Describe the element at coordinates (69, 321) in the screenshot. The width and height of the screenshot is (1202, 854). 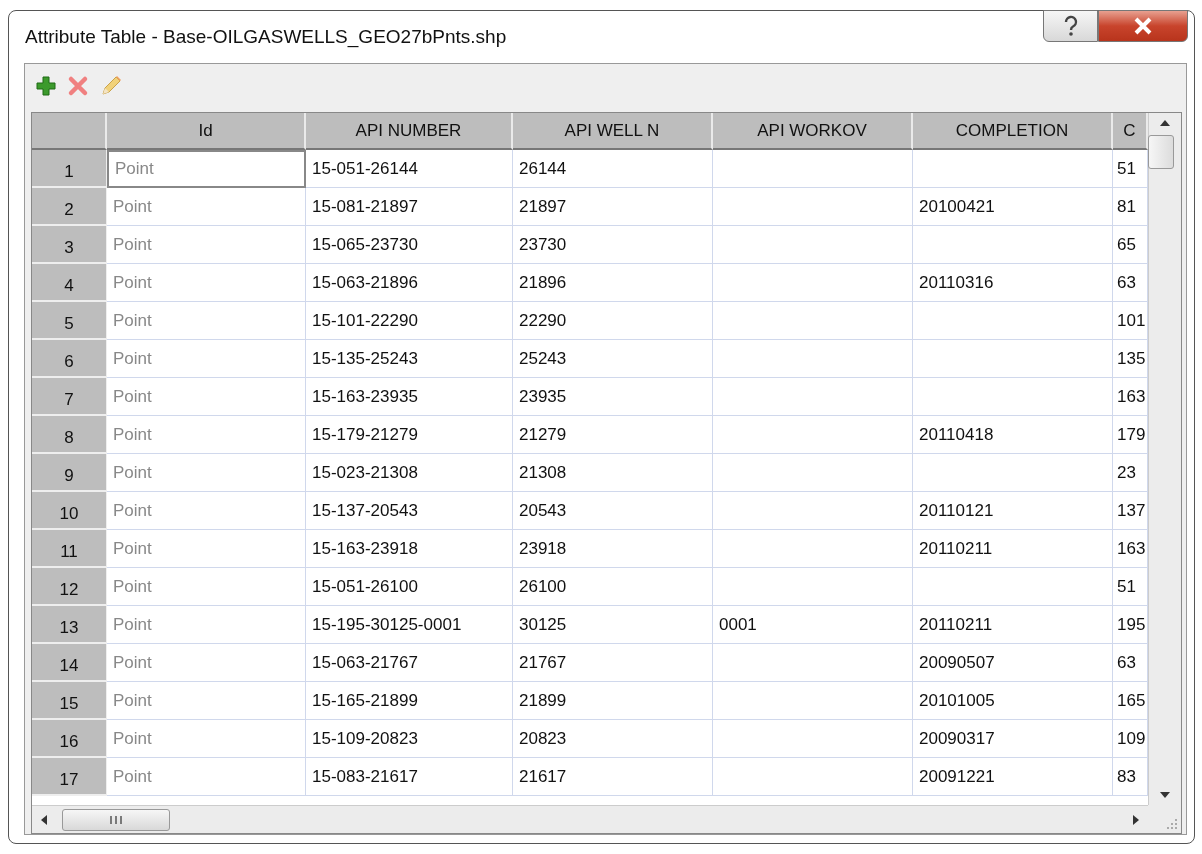
I see `row-header: 5` at that location.